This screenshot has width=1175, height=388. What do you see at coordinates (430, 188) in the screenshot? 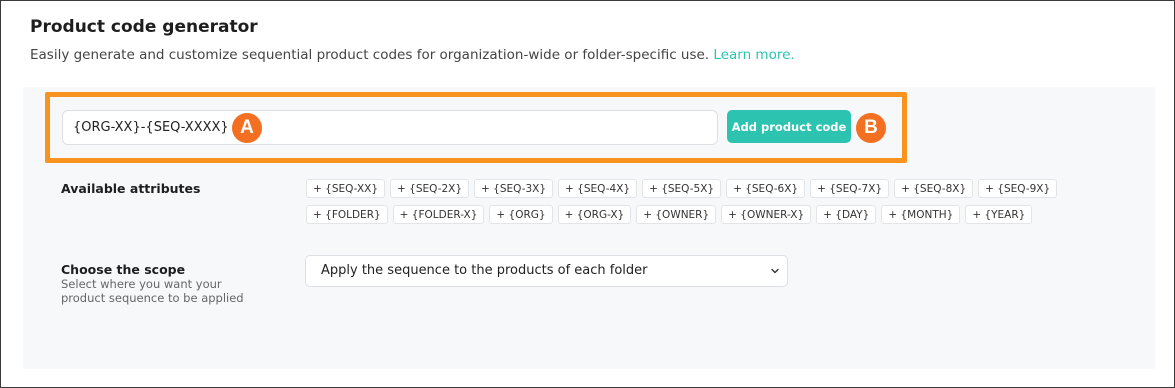
I see `attribute-chip: + {SEQ-2X}` at bounding box center [430, 188].